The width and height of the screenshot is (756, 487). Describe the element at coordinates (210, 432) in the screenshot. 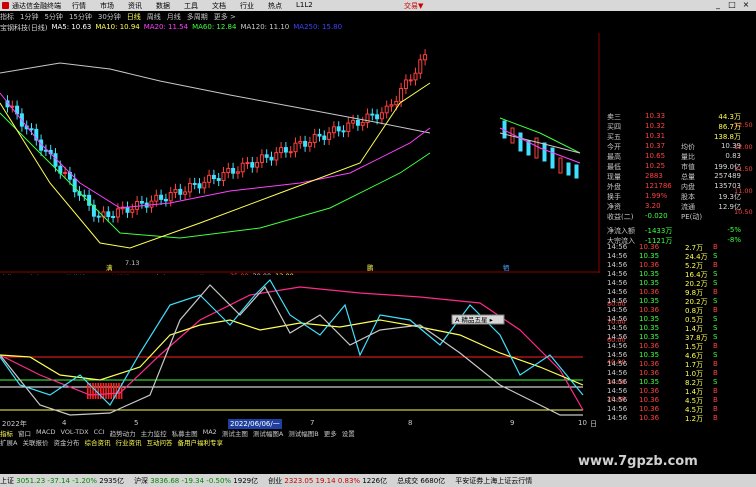

I see `tab: MA2` at that location.